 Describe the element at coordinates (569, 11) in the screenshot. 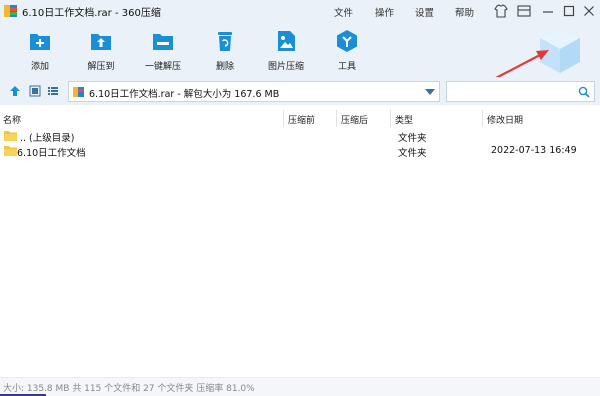

I see `maximize-icon` at that location.